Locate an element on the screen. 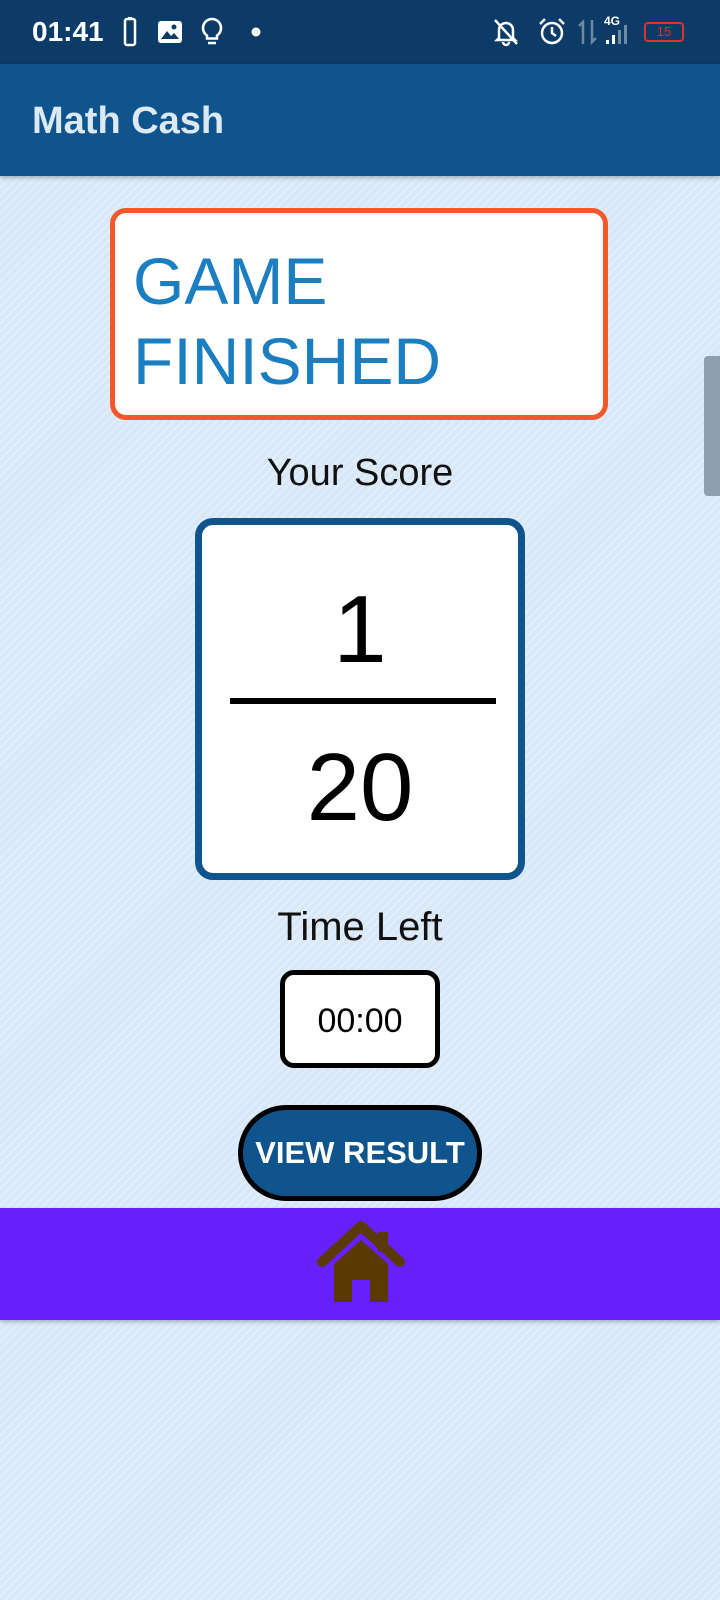 The height and width of the screenshot is (1600, 720). score-total: 20 is located at coordinates (360, 787).